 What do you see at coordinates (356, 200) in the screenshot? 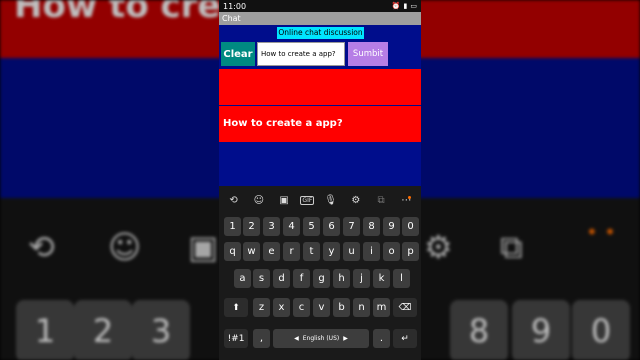
I see `settings-icon: ⚙` at bounding box center [356, 200].